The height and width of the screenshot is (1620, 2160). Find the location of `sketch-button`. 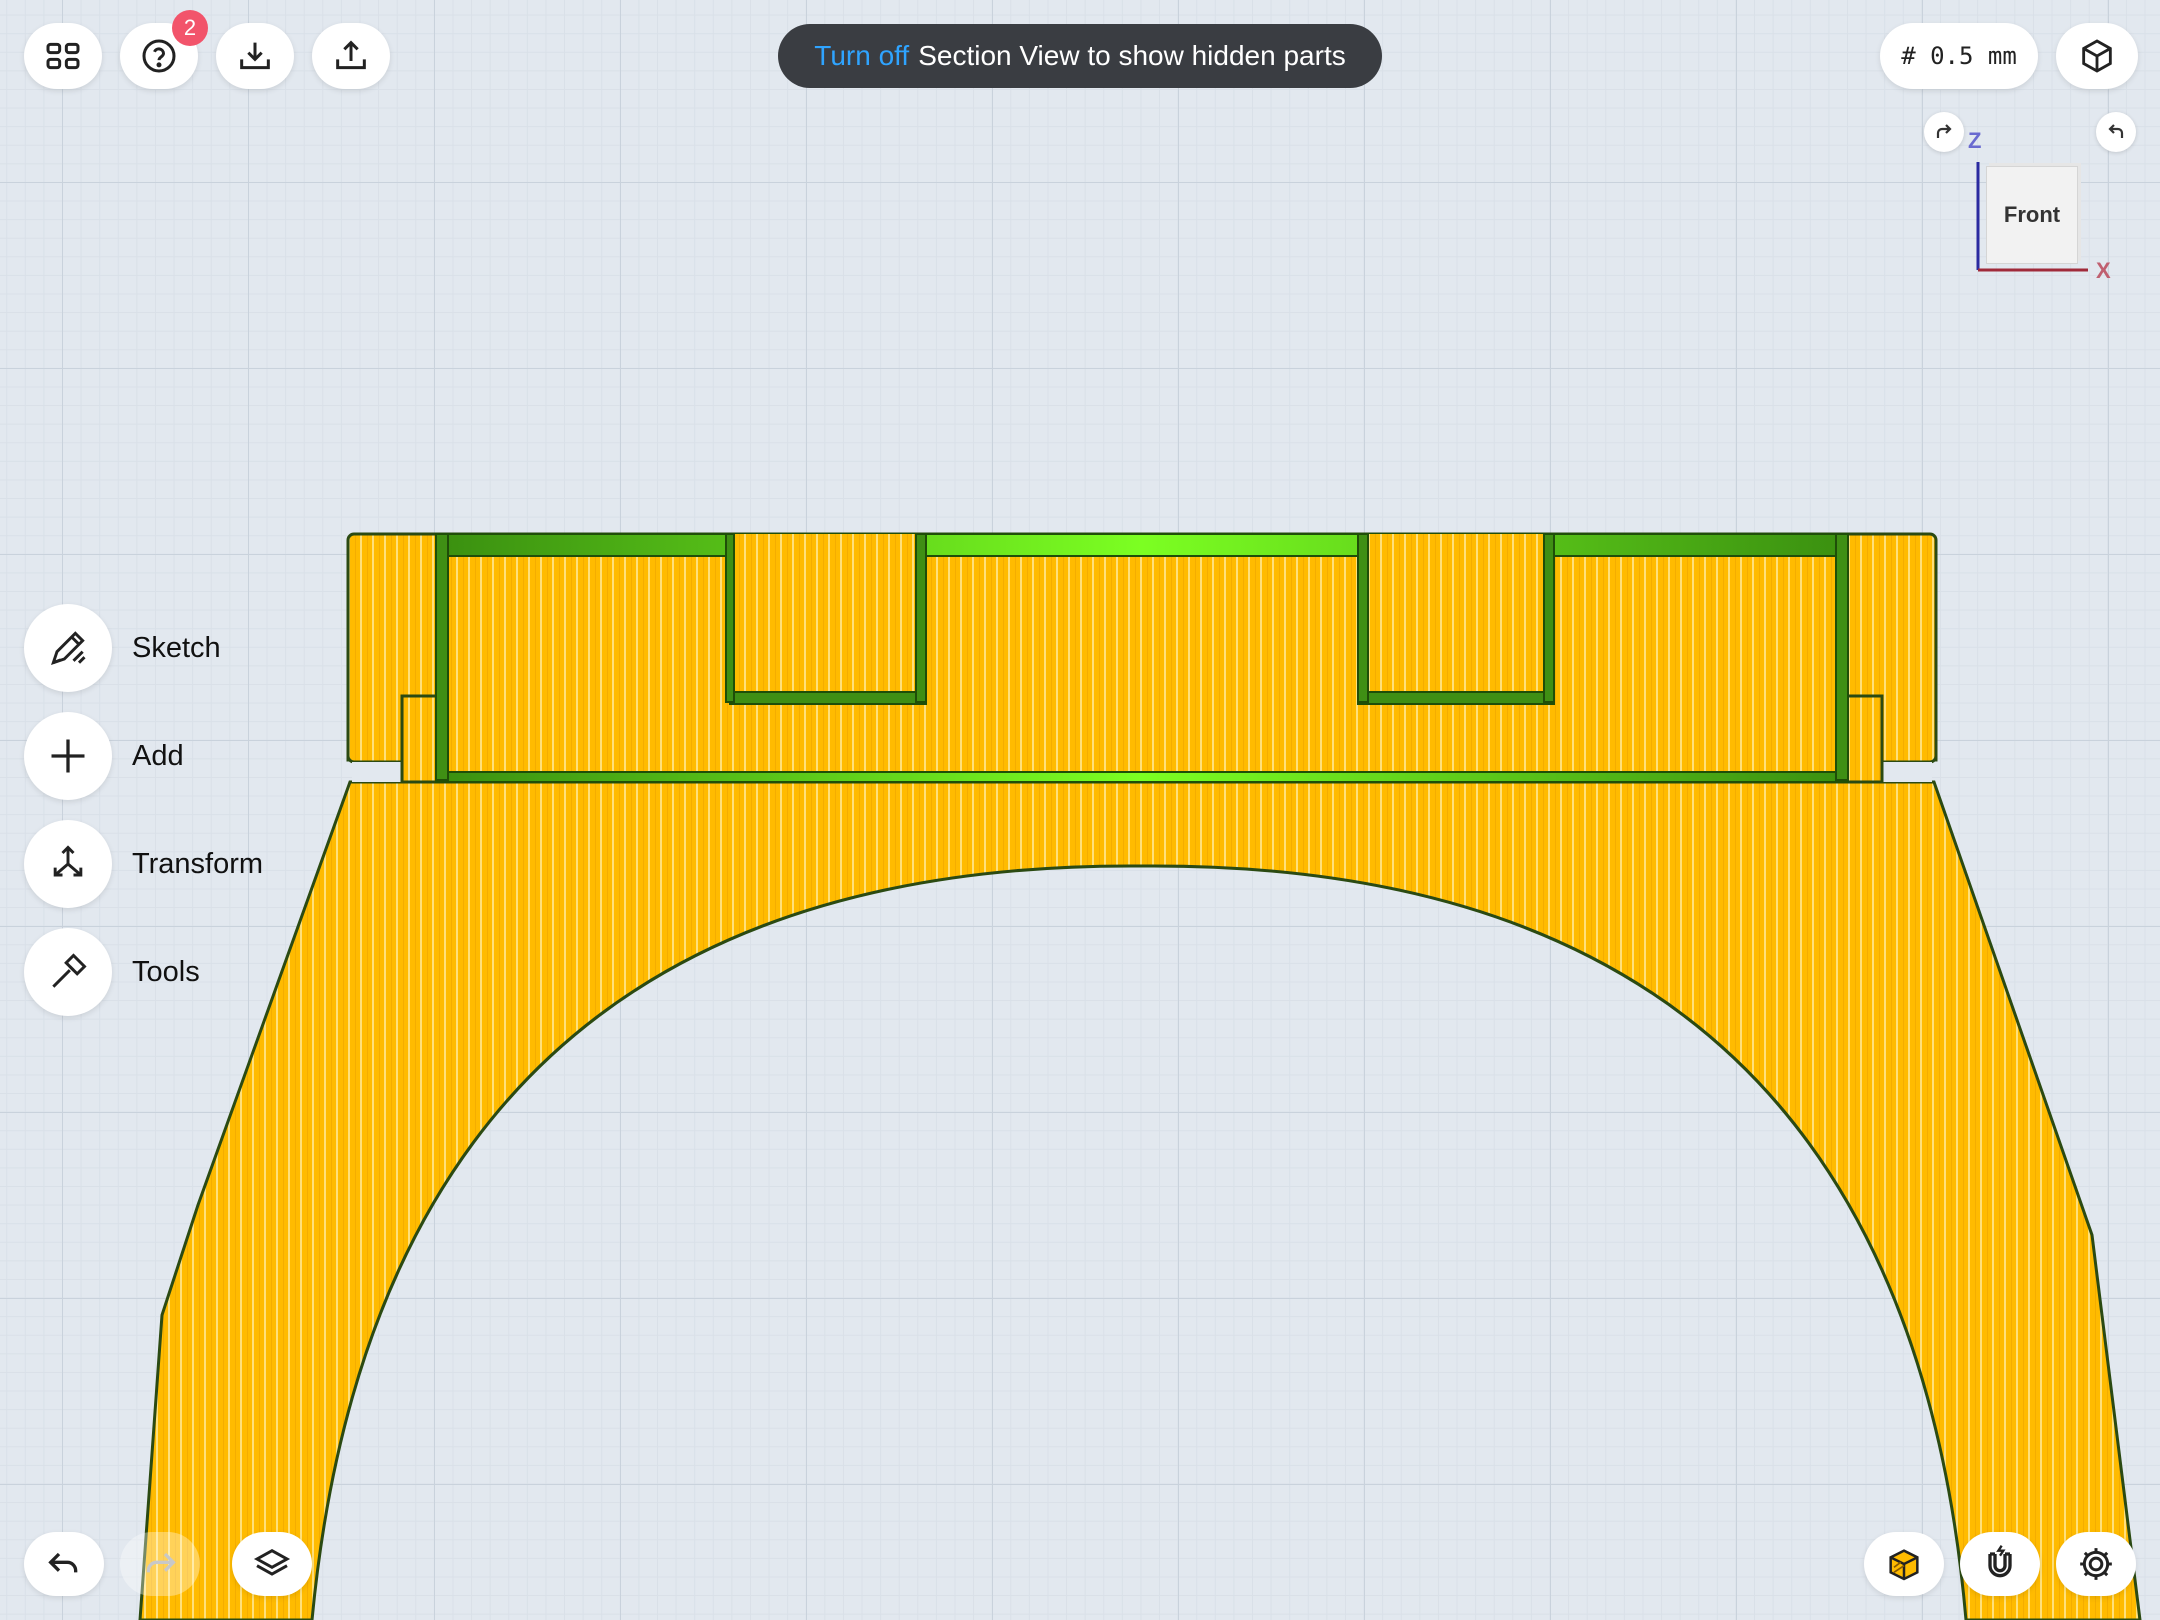

sketch-button is located at coordinates (68, 648).